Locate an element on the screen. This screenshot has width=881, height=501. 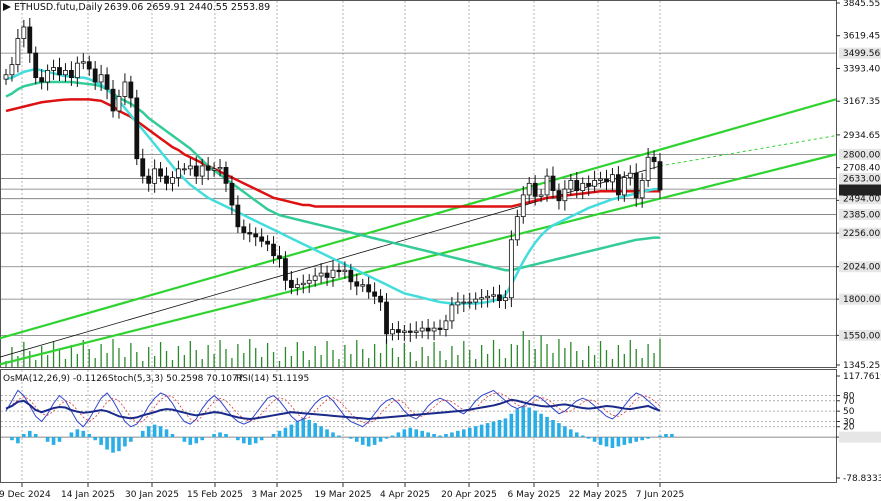
osma-label: OsMA(12,26,9) -0.1126 is located at coordinates (55, 379).